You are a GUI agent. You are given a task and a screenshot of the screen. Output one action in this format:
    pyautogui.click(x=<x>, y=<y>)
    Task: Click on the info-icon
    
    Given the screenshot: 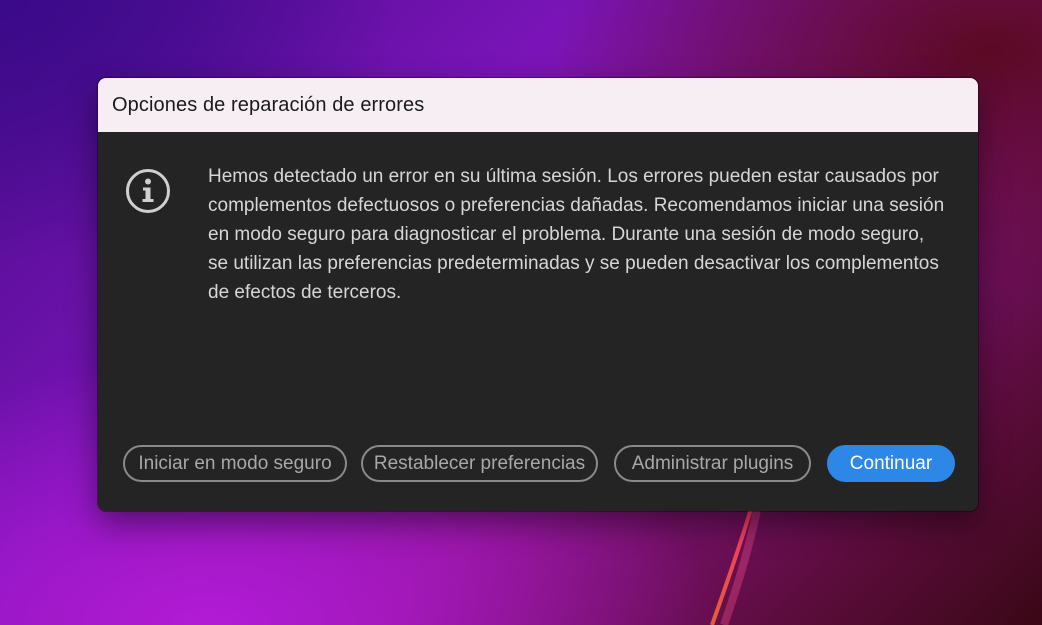 What is the action you would take?
    pyautogui.click(x=148, y=191)
    